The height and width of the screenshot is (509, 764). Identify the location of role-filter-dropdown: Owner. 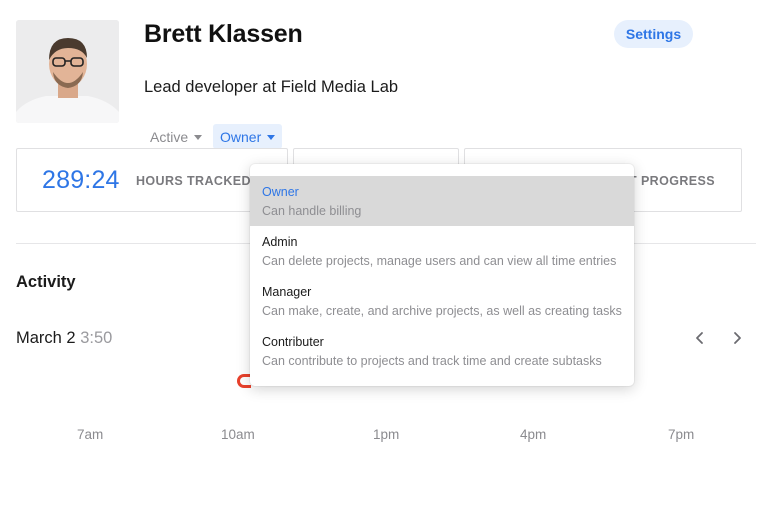
(248, 136).